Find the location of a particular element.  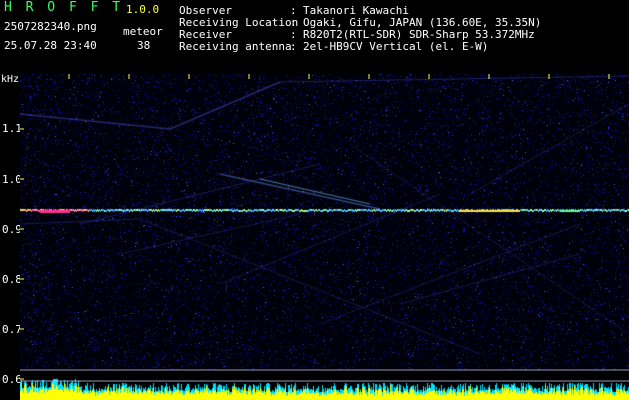

file-name: 2507282340.png is located at coordinates (50, 26).